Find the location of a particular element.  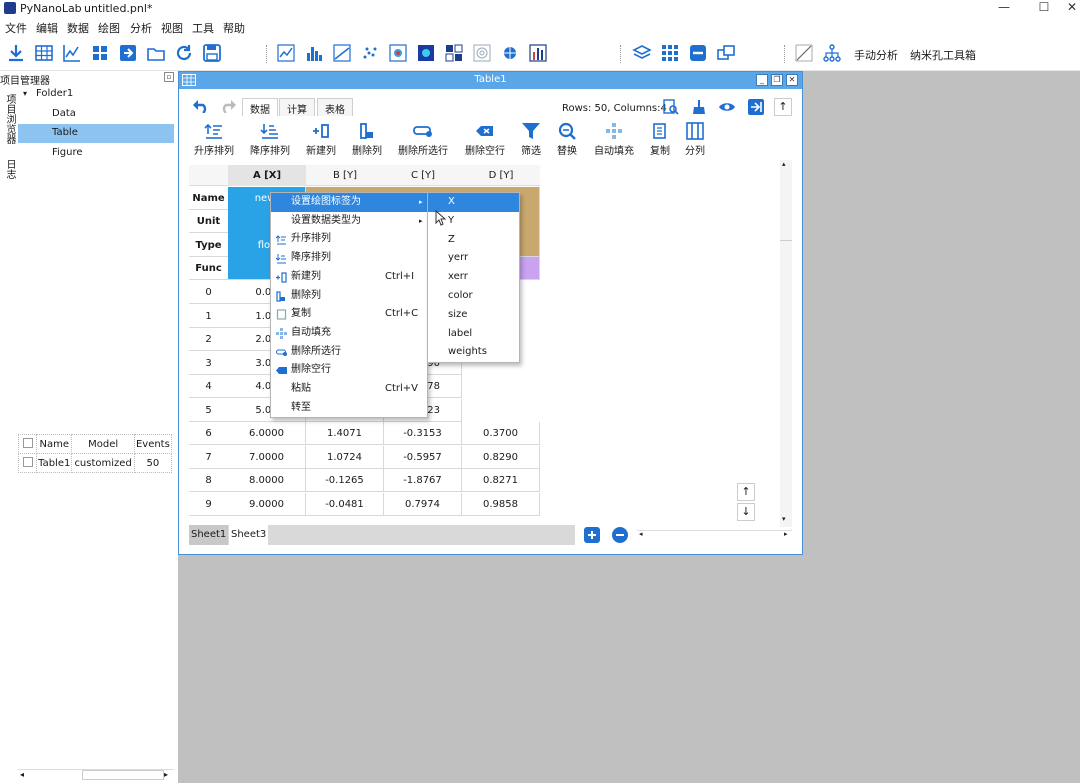

table-cell: 0.3700 is located at coordinates (501, 433).